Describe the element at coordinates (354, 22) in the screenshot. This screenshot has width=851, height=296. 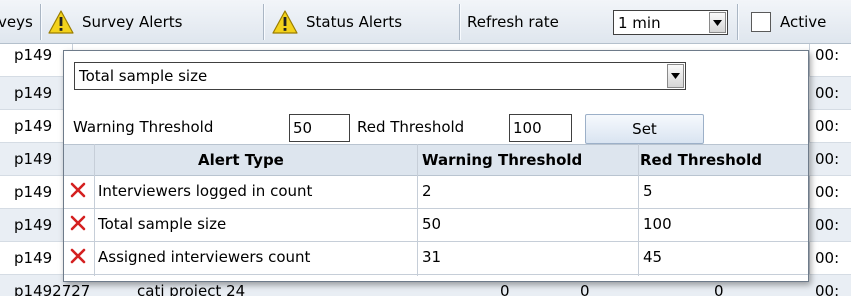
I see `status-alerts-label: Status Alerts` at that location.